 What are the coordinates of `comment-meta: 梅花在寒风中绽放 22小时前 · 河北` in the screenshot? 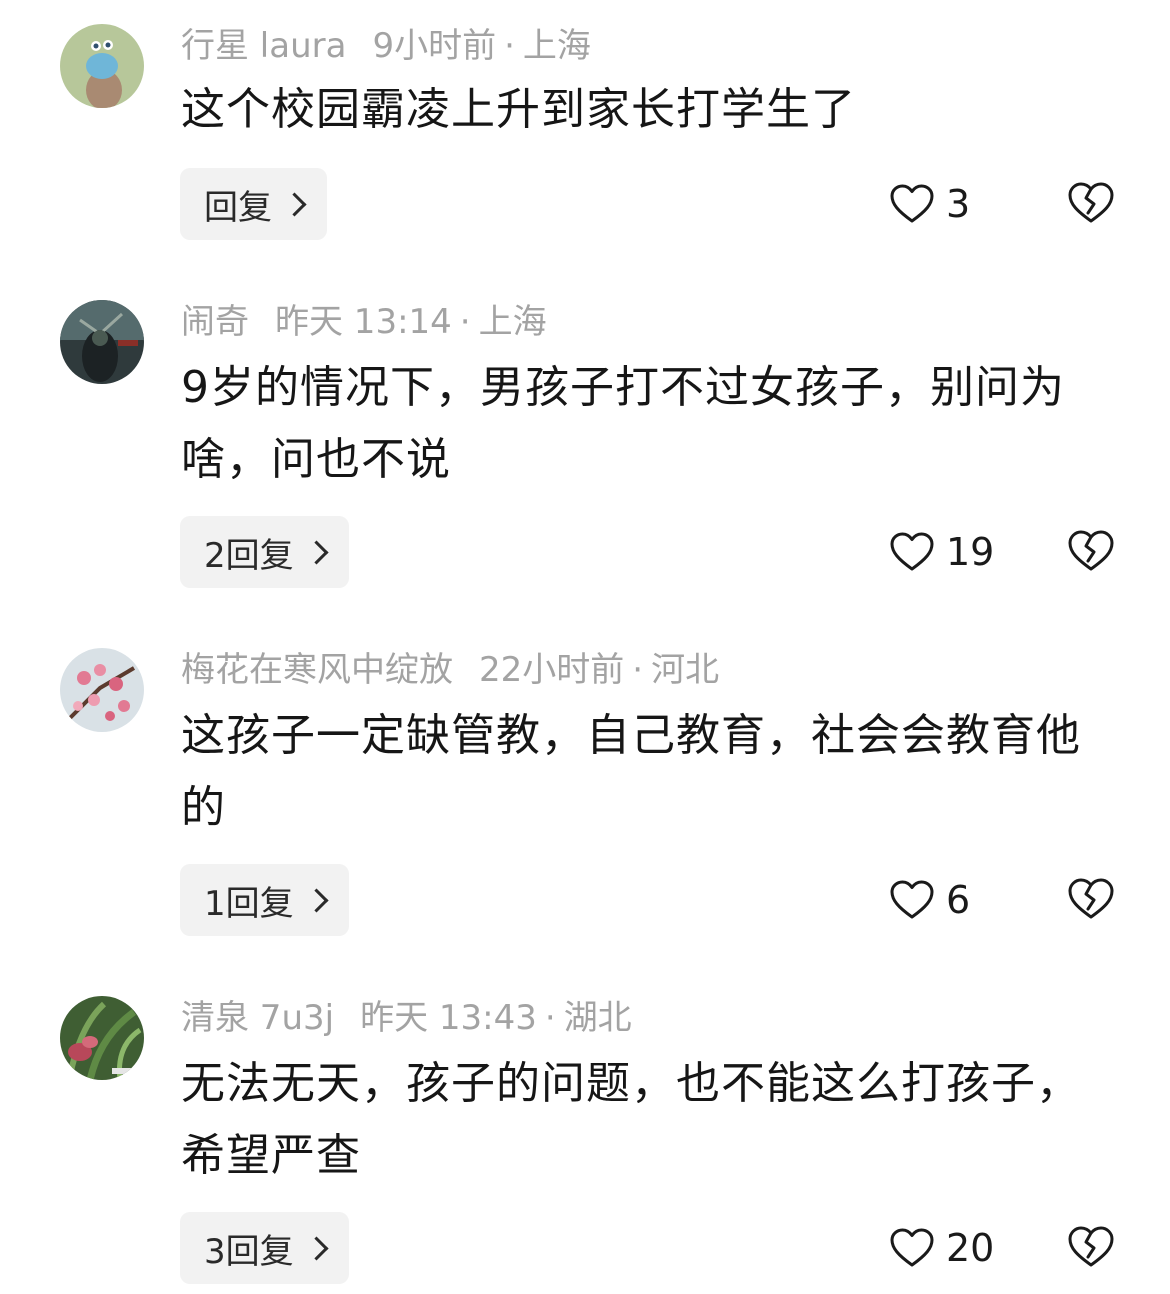 It's located at (450, 670).